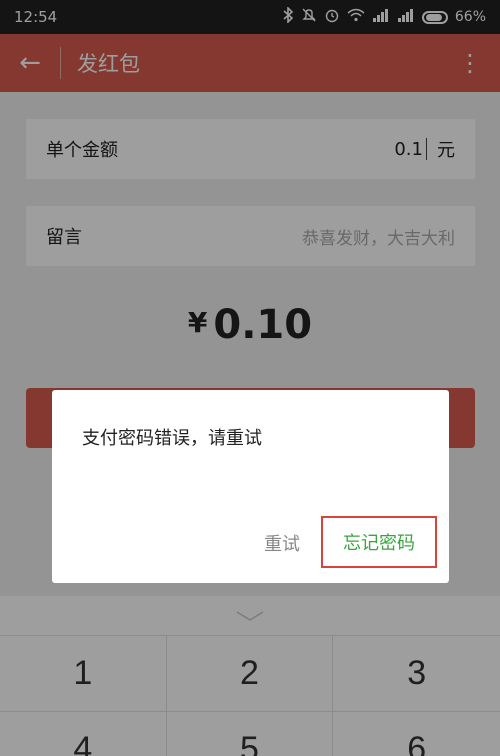 Image resolution: width=500 pixels, height=756 pixels. Describe the element at coordinates (172, 438) in the screenshot. I see `dialog-message: 支付密码错误，请重试` at that location.